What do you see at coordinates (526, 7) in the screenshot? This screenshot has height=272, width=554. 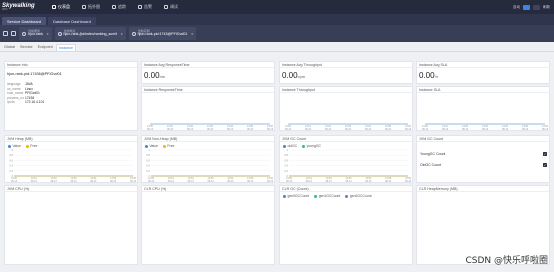 I see `auto-toggle` at bounding box center [526, 7].